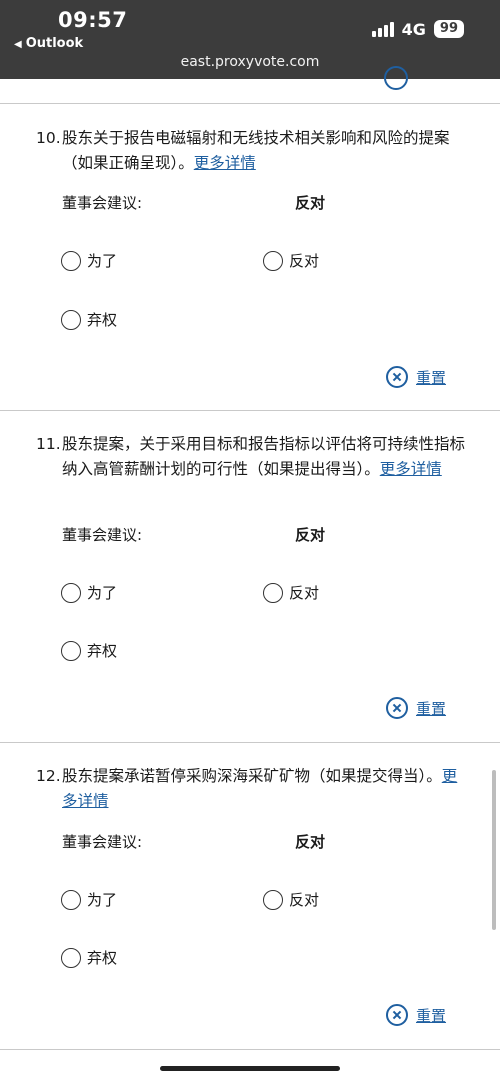 Image resolution: width=500 pixels, height=1081 pixels. I want to click on proposal-12-text: 12. 股东提案承诺暂停采购深海采矿矿物（如果提交得当）。更多详情, so click(251, 789).